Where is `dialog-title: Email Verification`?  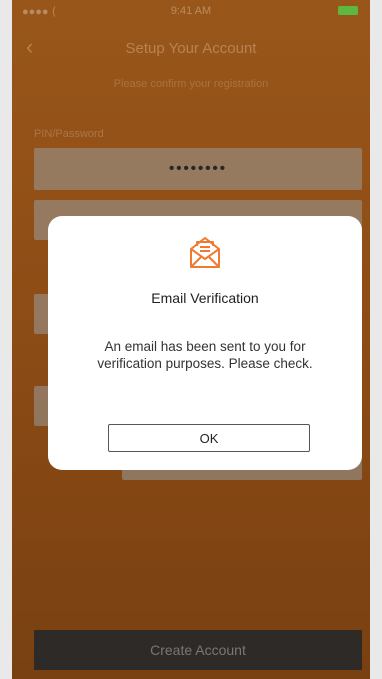 dialog-title: Email Verification is located at coordinates (205, 298).